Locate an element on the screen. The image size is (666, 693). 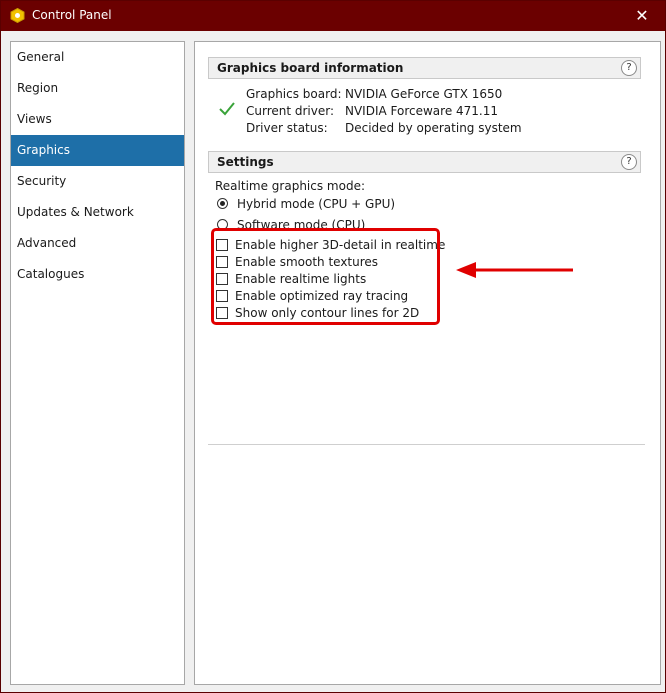
radio-button is located at coordinates (222, 203).